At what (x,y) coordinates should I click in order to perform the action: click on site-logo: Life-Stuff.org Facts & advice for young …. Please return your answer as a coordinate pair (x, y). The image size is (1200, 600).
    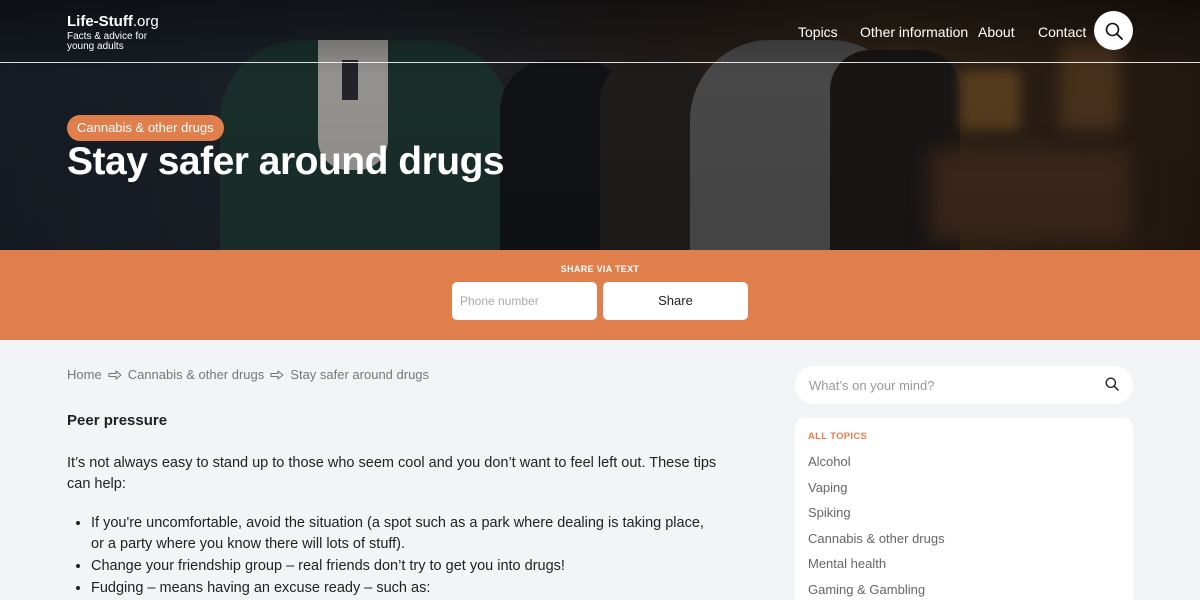
    Looking at the image, I should click on (113, 32).